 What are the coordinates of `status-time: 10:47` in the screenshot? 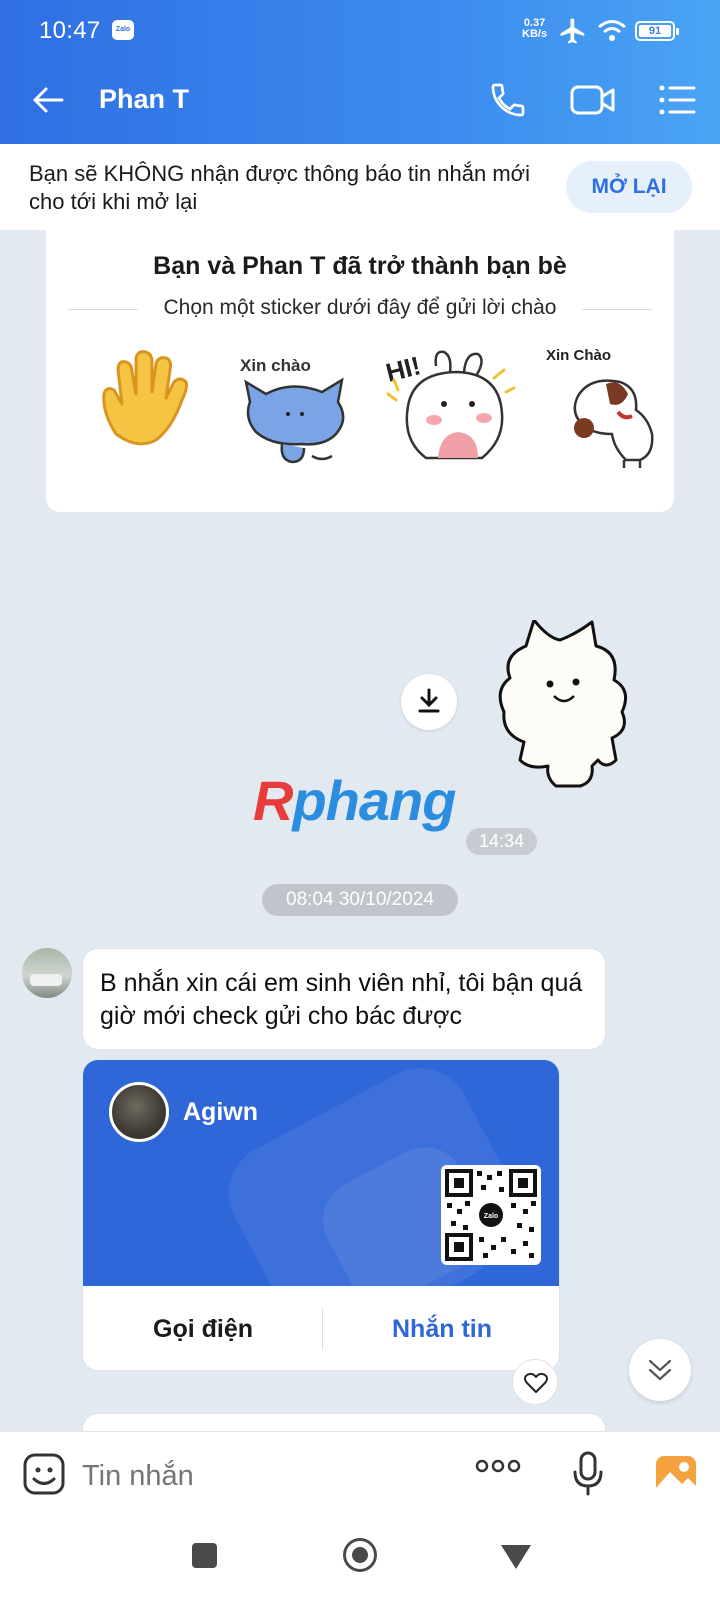 It's located at (70, 30).